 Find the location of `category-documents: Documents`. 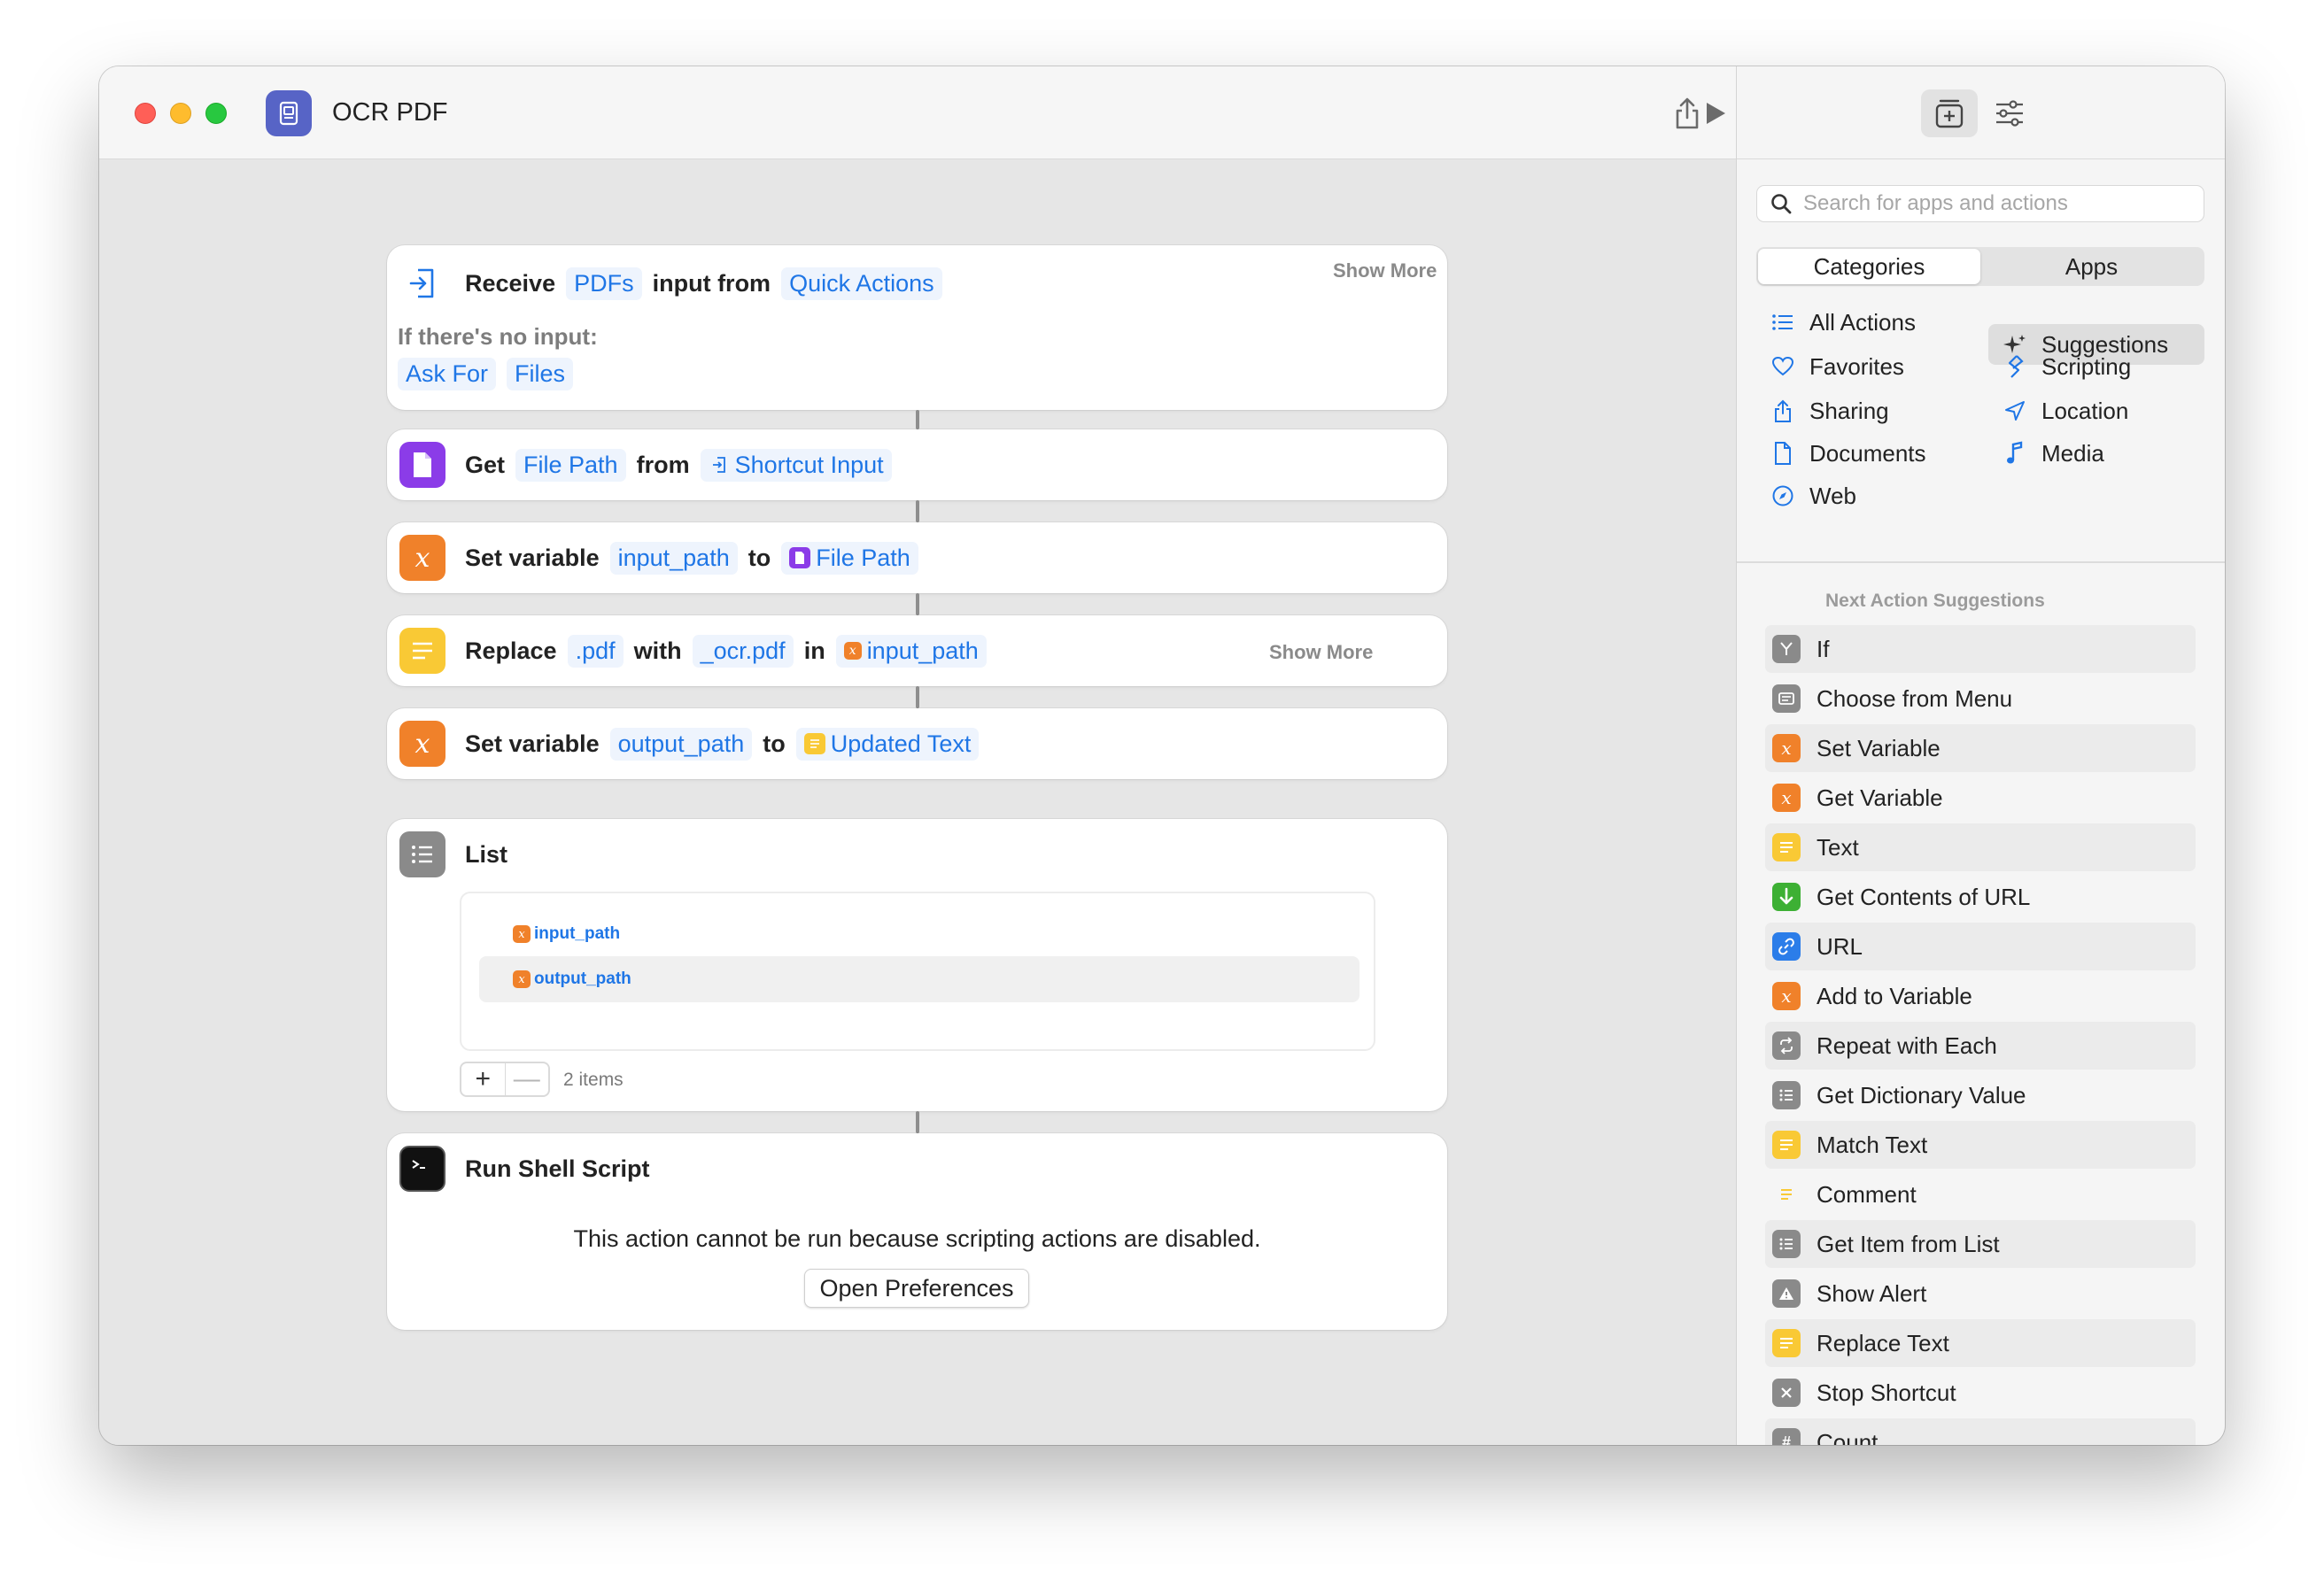

category-documents: Documents is located at coordinates (1862, 453).